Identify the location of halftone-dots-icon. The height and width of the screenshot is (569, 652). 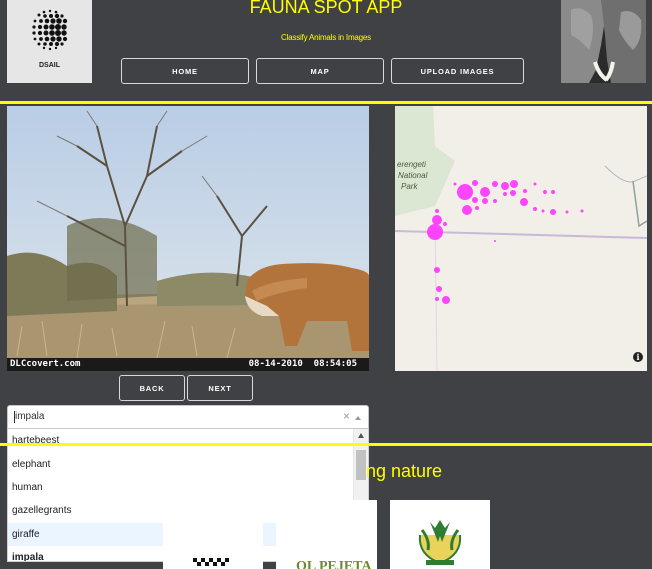
(50, 30).